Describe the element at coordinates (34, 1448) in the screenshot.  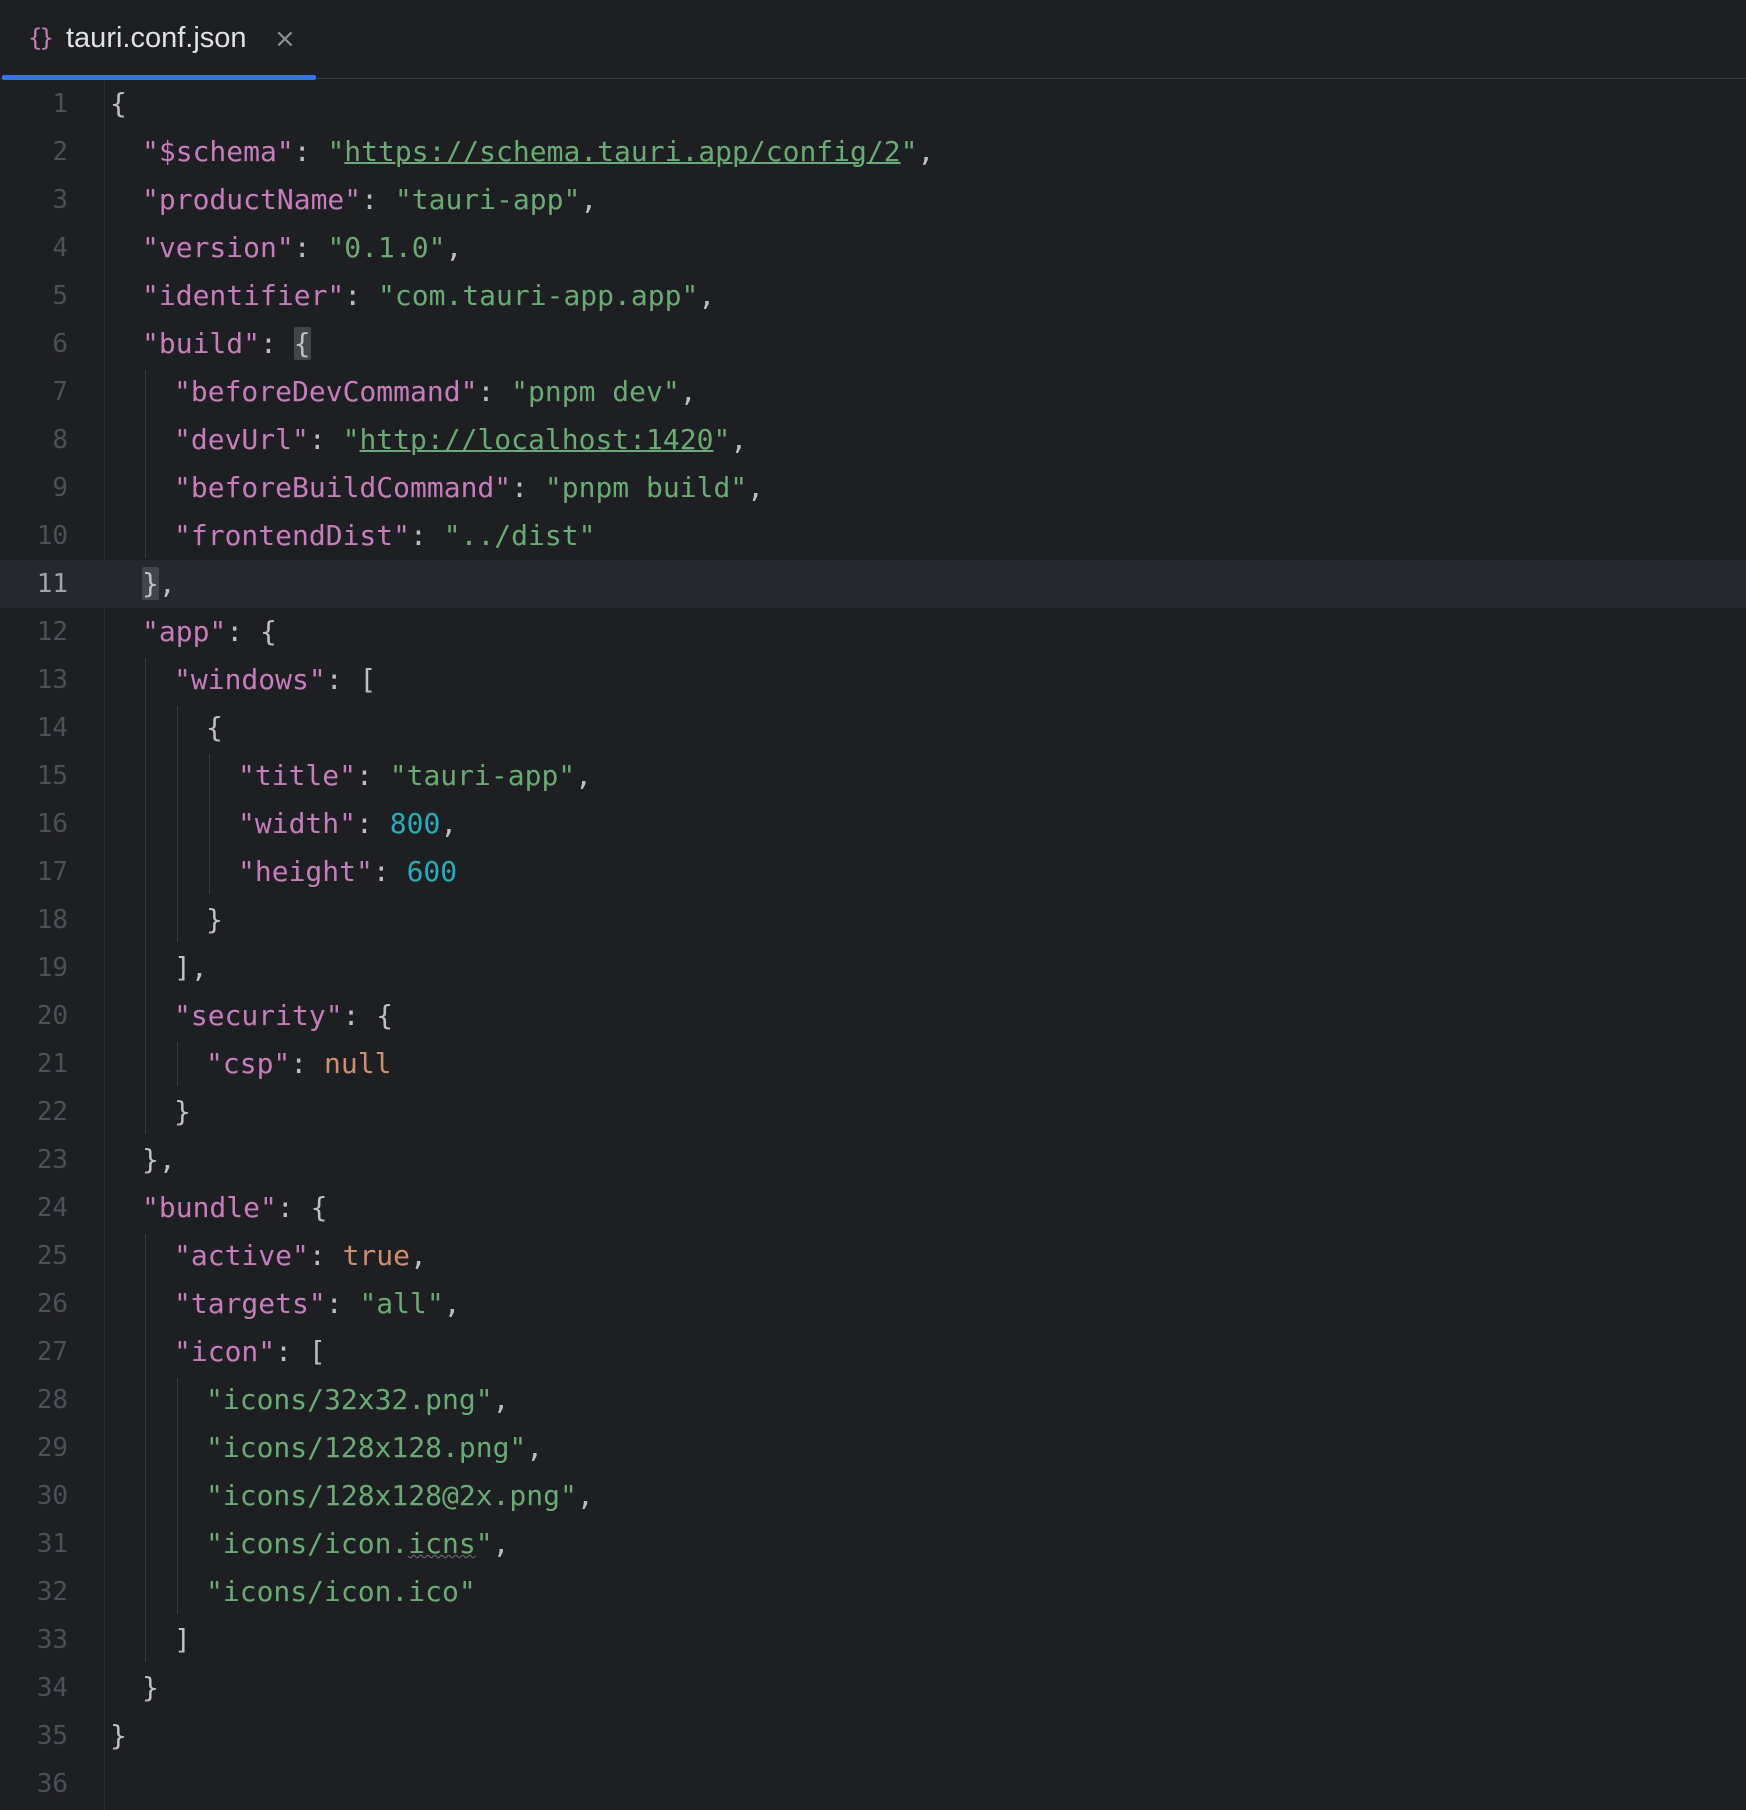
I see `line-number: 29` at that location.